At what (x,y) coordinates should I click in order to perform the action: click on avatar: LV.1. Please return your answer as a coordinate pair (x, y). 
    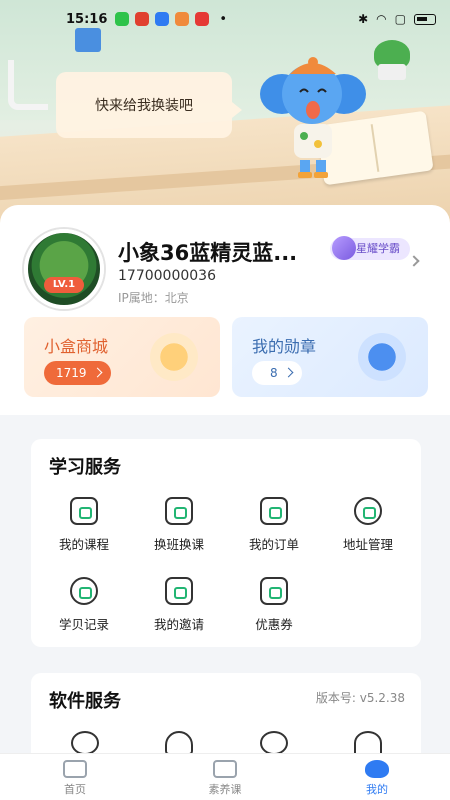
    Looking at the image, I should click on (64, 269).